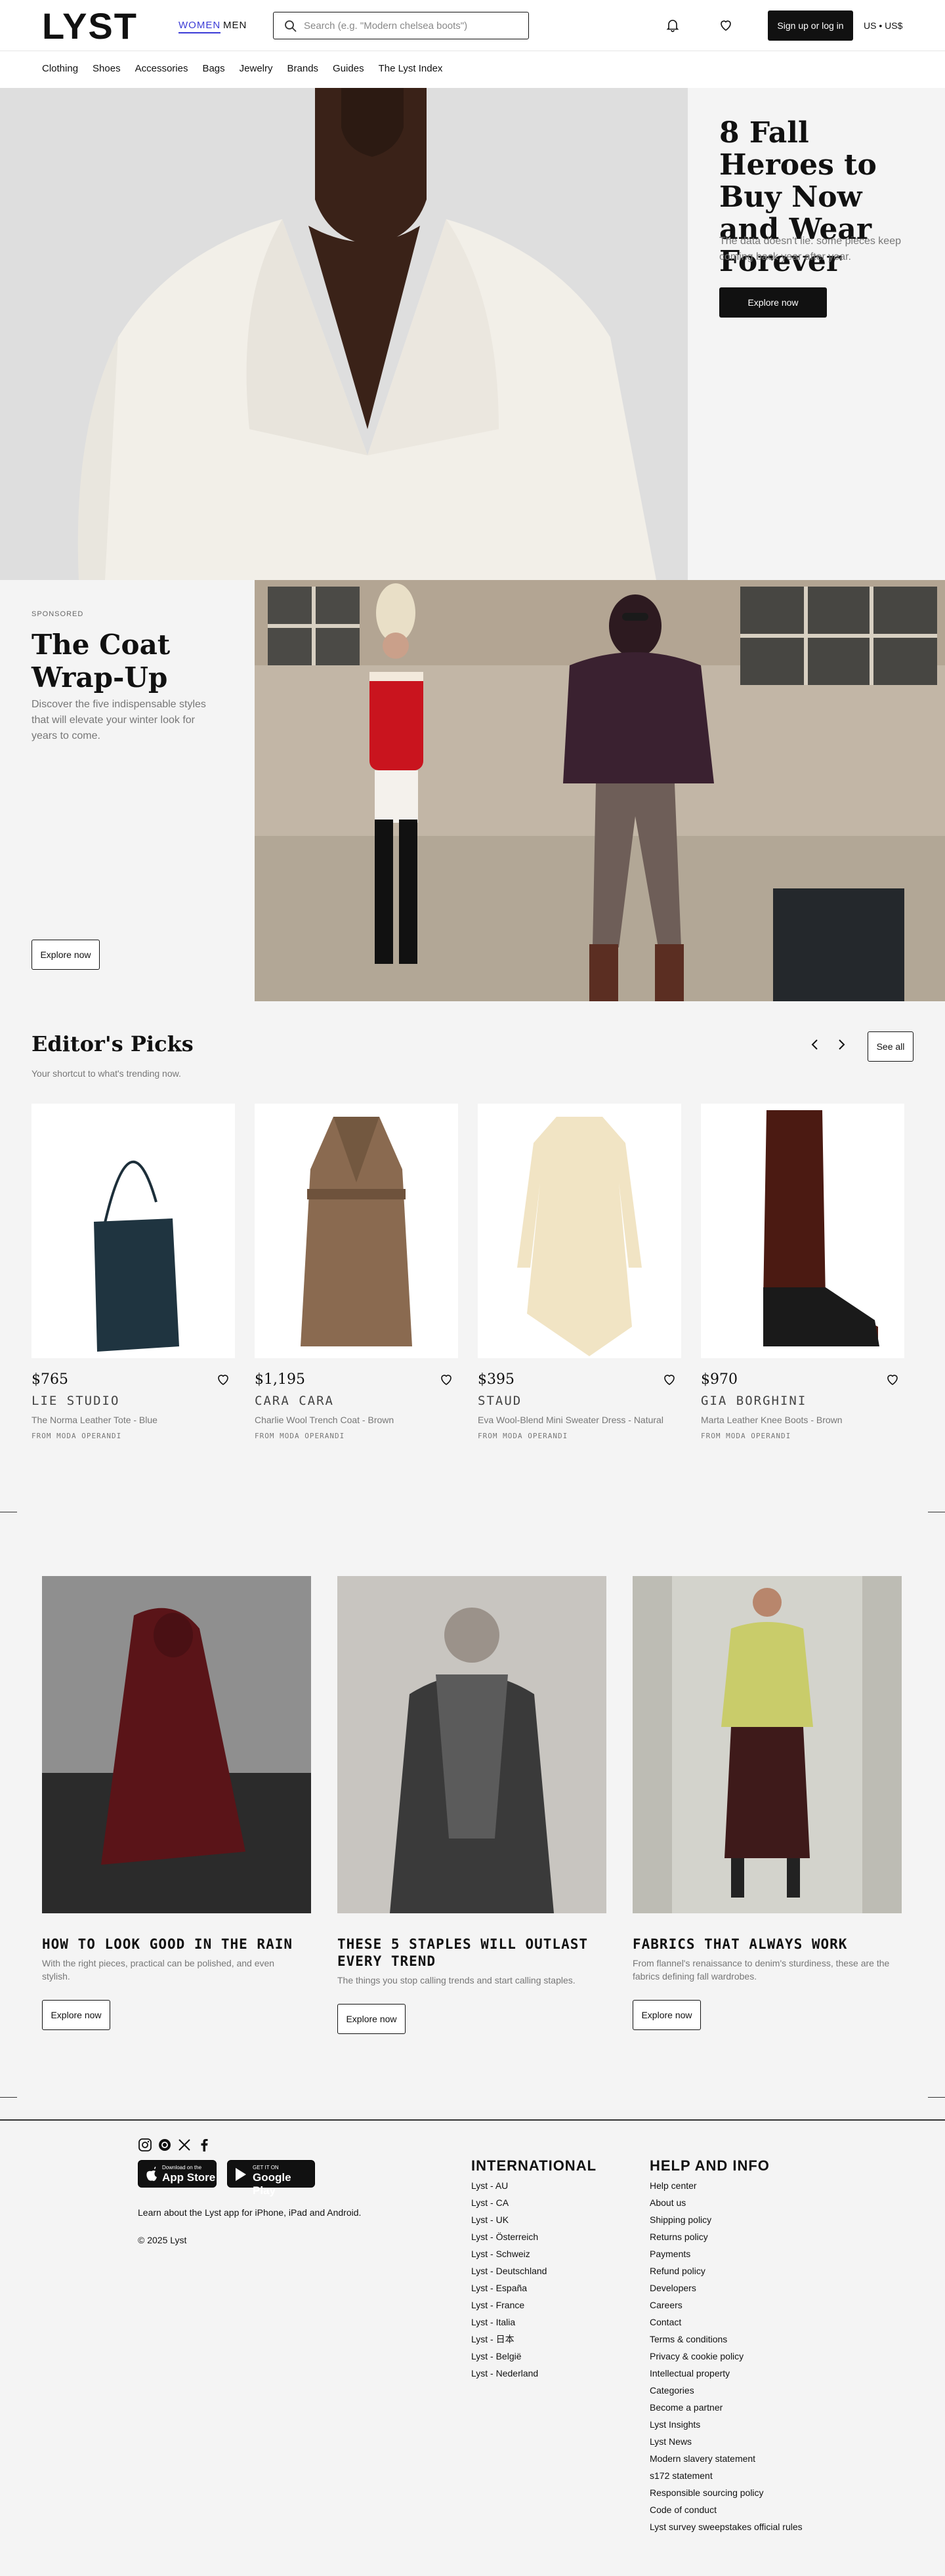 This screenshot has width=945, height=2576. Describe the element at coordinates (883, 26) in the screenshot. I see `locale-selector: US • US$` at that location.